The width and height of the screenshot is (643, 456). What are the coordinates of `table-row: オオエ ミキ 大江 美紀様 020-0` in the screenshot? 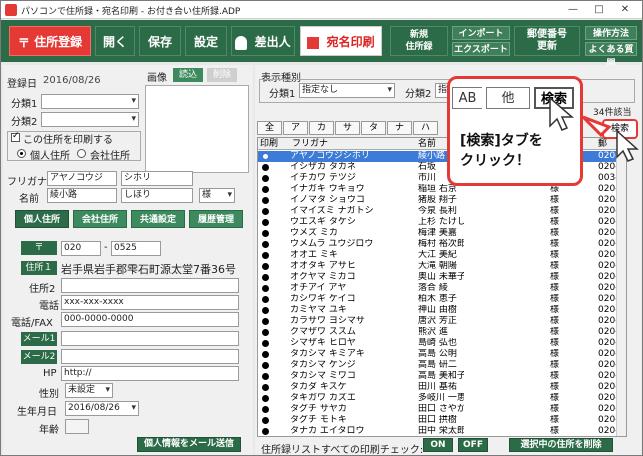 It's located at (441, 255).